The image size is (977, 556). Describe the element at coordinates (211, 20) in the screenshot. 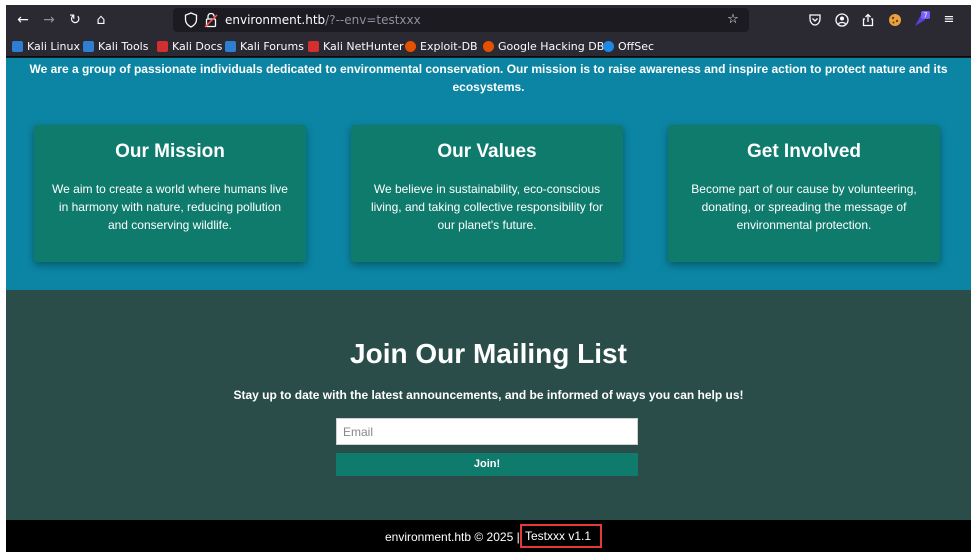

I see `insecure-lock-icon` at that location.